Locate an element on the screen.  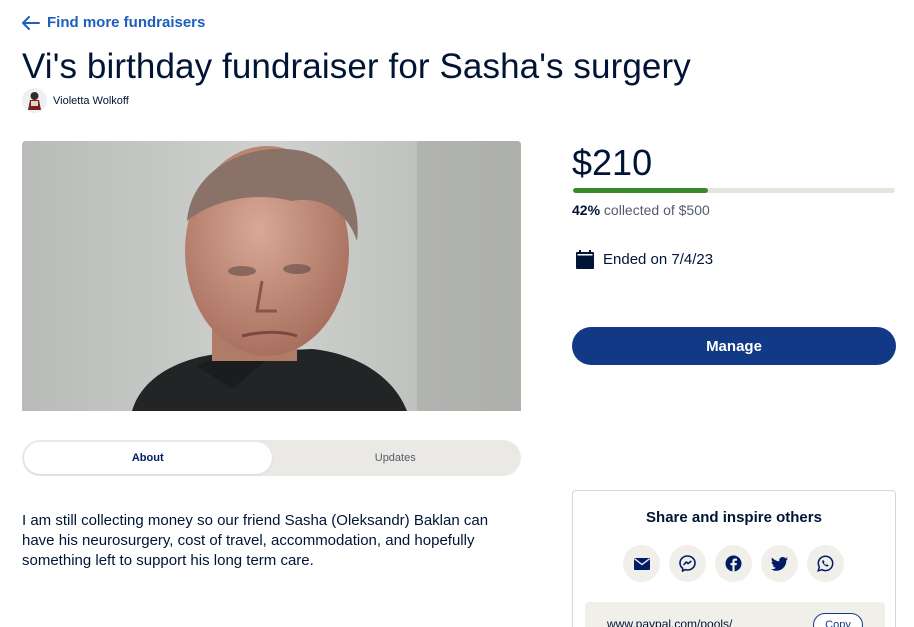
messenger-share-button is located at coordinates (687, 563).